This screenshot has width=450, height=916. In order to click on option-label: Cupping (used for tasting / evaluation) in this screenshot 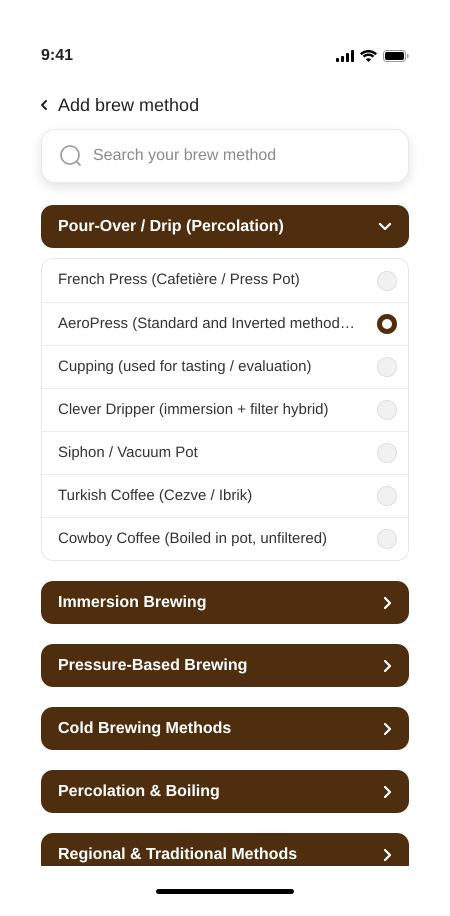, I will do `click(185, 366)`.